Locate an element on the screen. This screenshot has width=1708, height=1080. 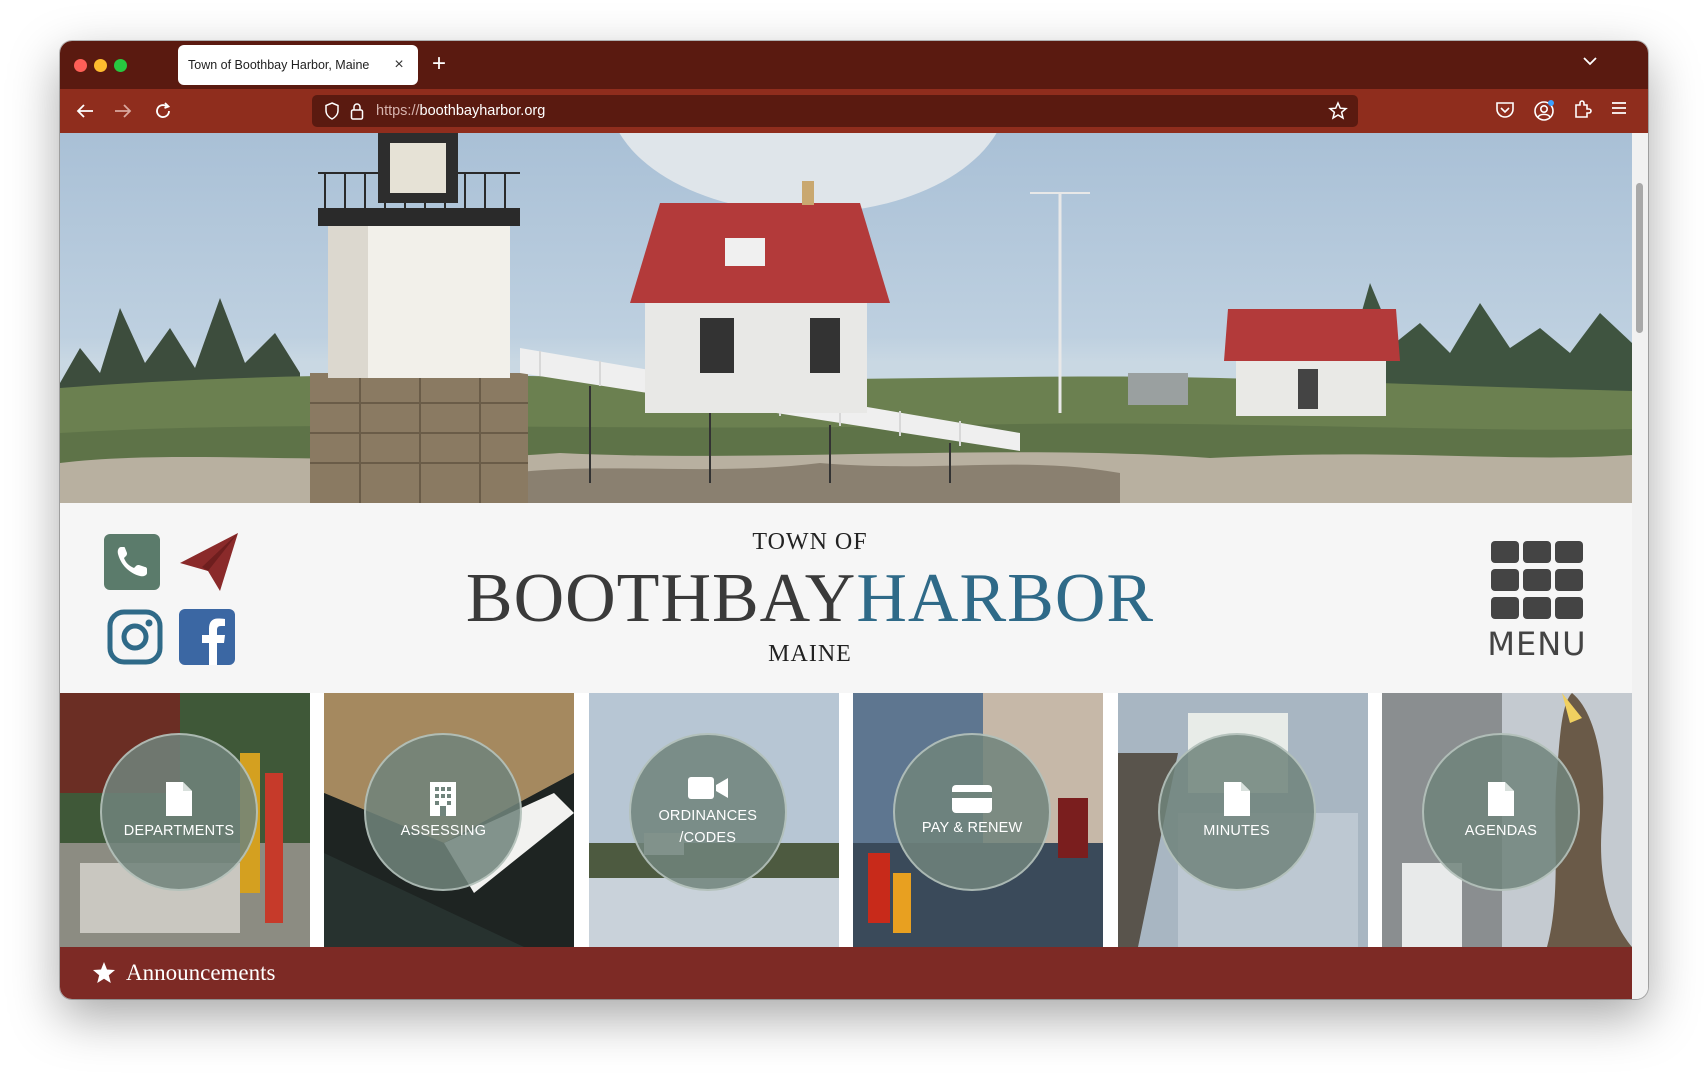
account-icon is located at coordinates (1544, 111).